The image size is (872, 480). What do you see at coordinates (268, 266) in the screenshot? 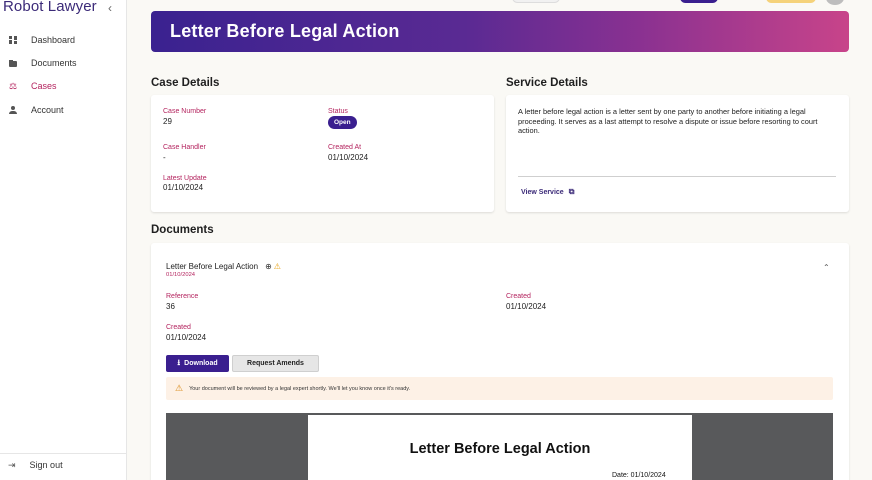
I see `globe-icon: ⊕` at bounding box center [268, 266].